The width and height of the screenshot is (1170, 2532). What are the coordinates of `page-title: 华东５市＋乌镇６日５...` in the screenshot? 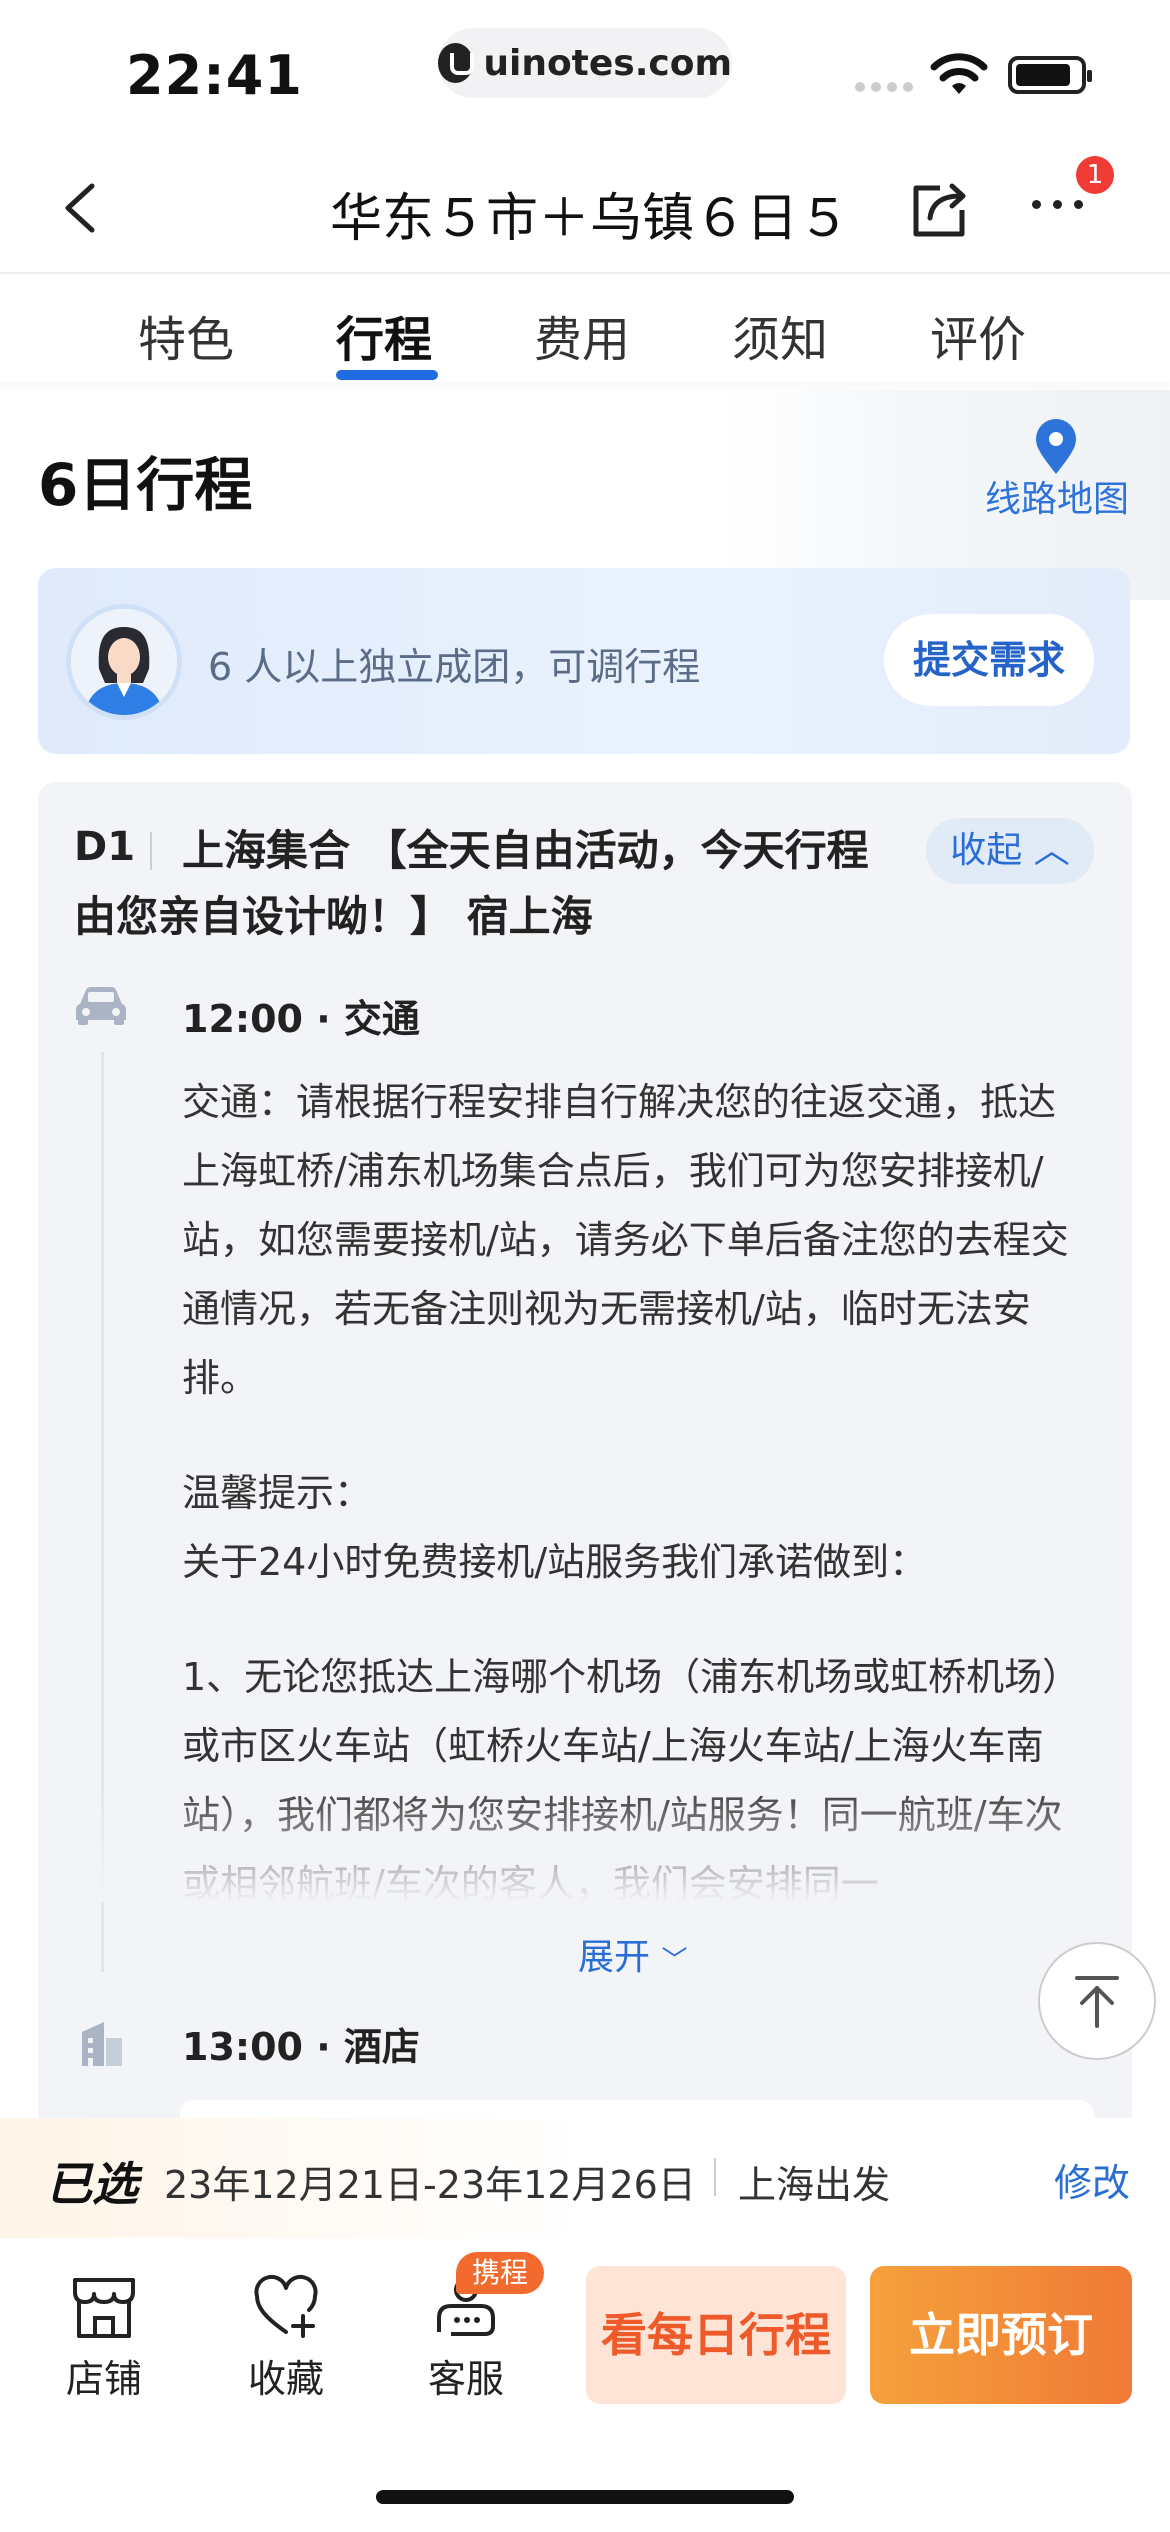 It's located at (590, 219).